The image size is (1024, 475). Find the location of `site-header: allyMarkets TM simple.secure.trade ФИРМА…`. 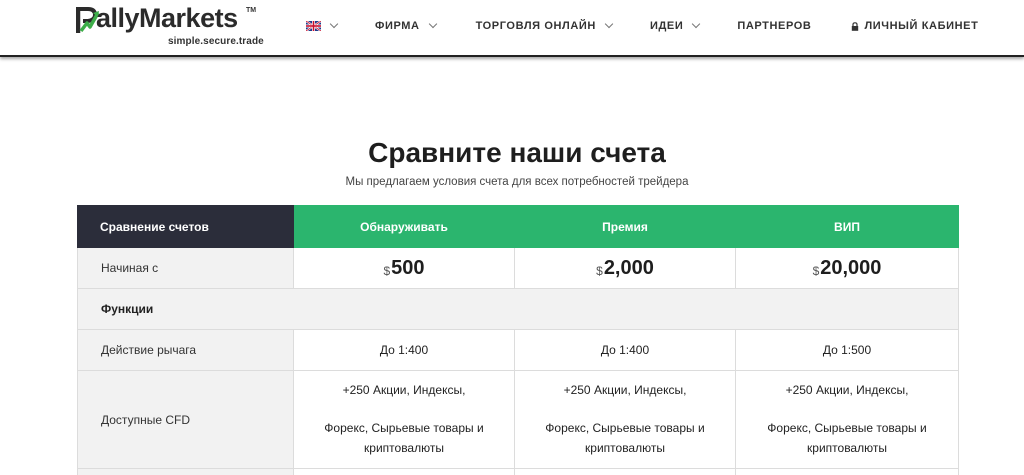

site-header: allyMarkets TM simple.secure.trade ФИРМА… is located at coordinates (512, 28).